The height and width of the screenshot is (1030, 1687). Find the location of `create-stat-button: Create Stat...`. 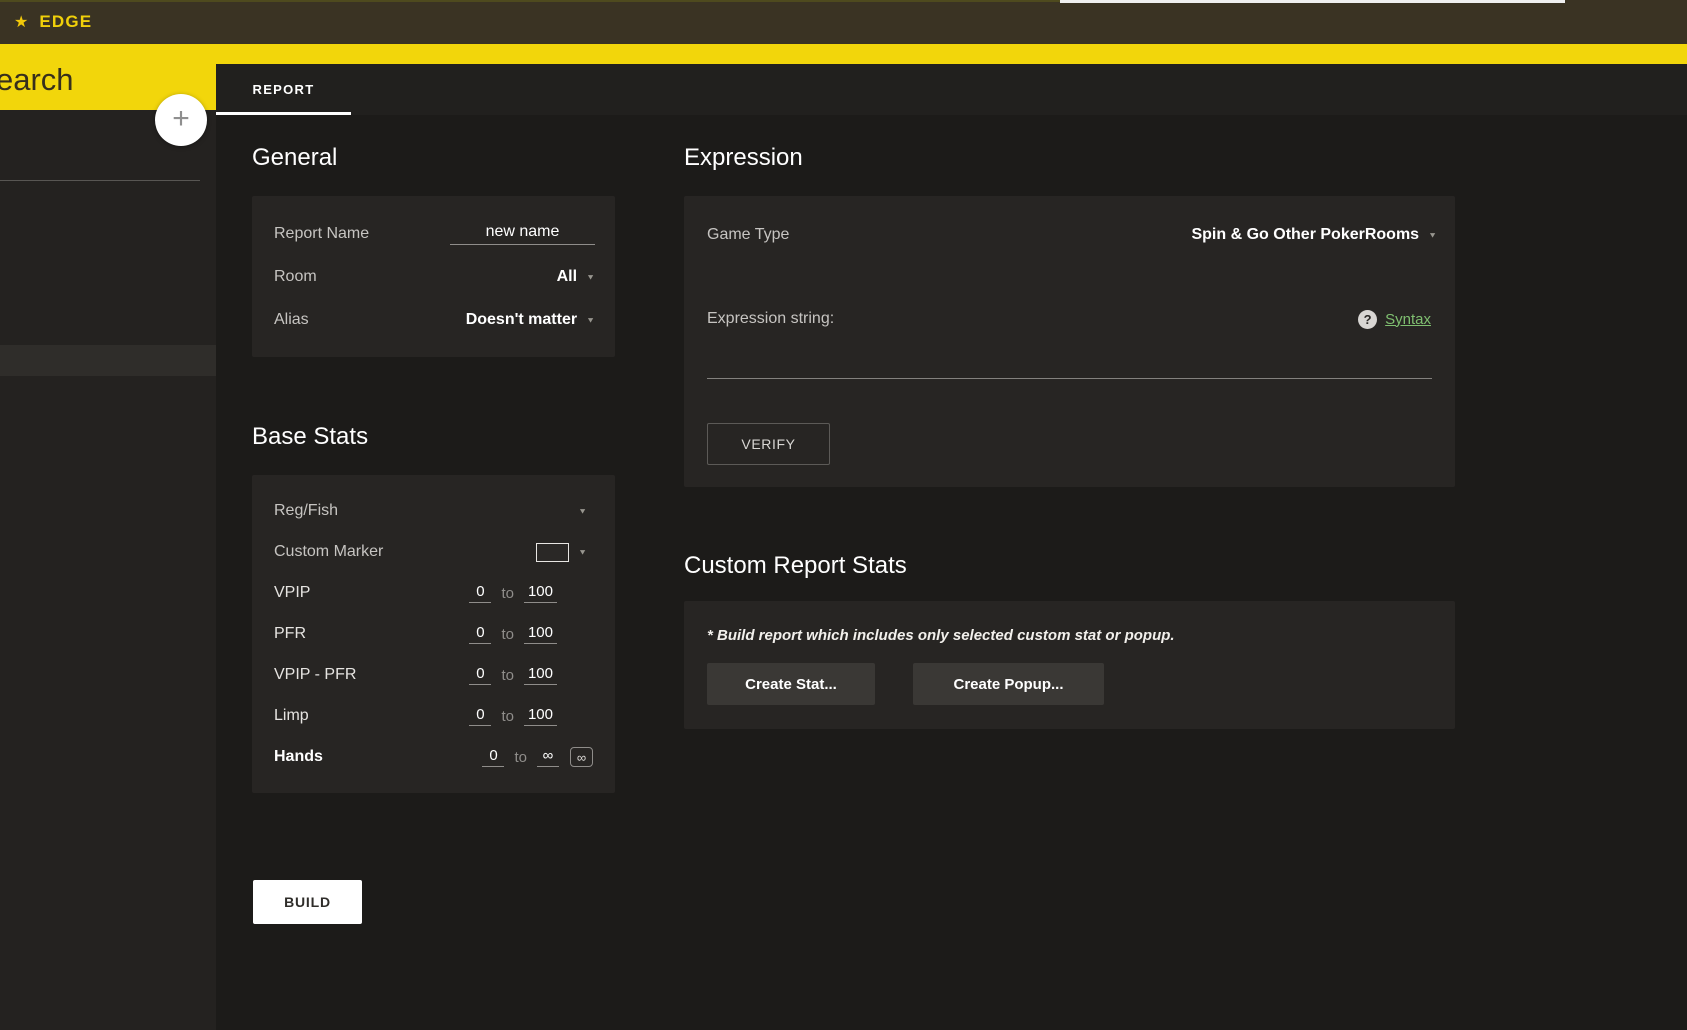

create-stat-button: Create Stat... is located at coordinates (791, 684).